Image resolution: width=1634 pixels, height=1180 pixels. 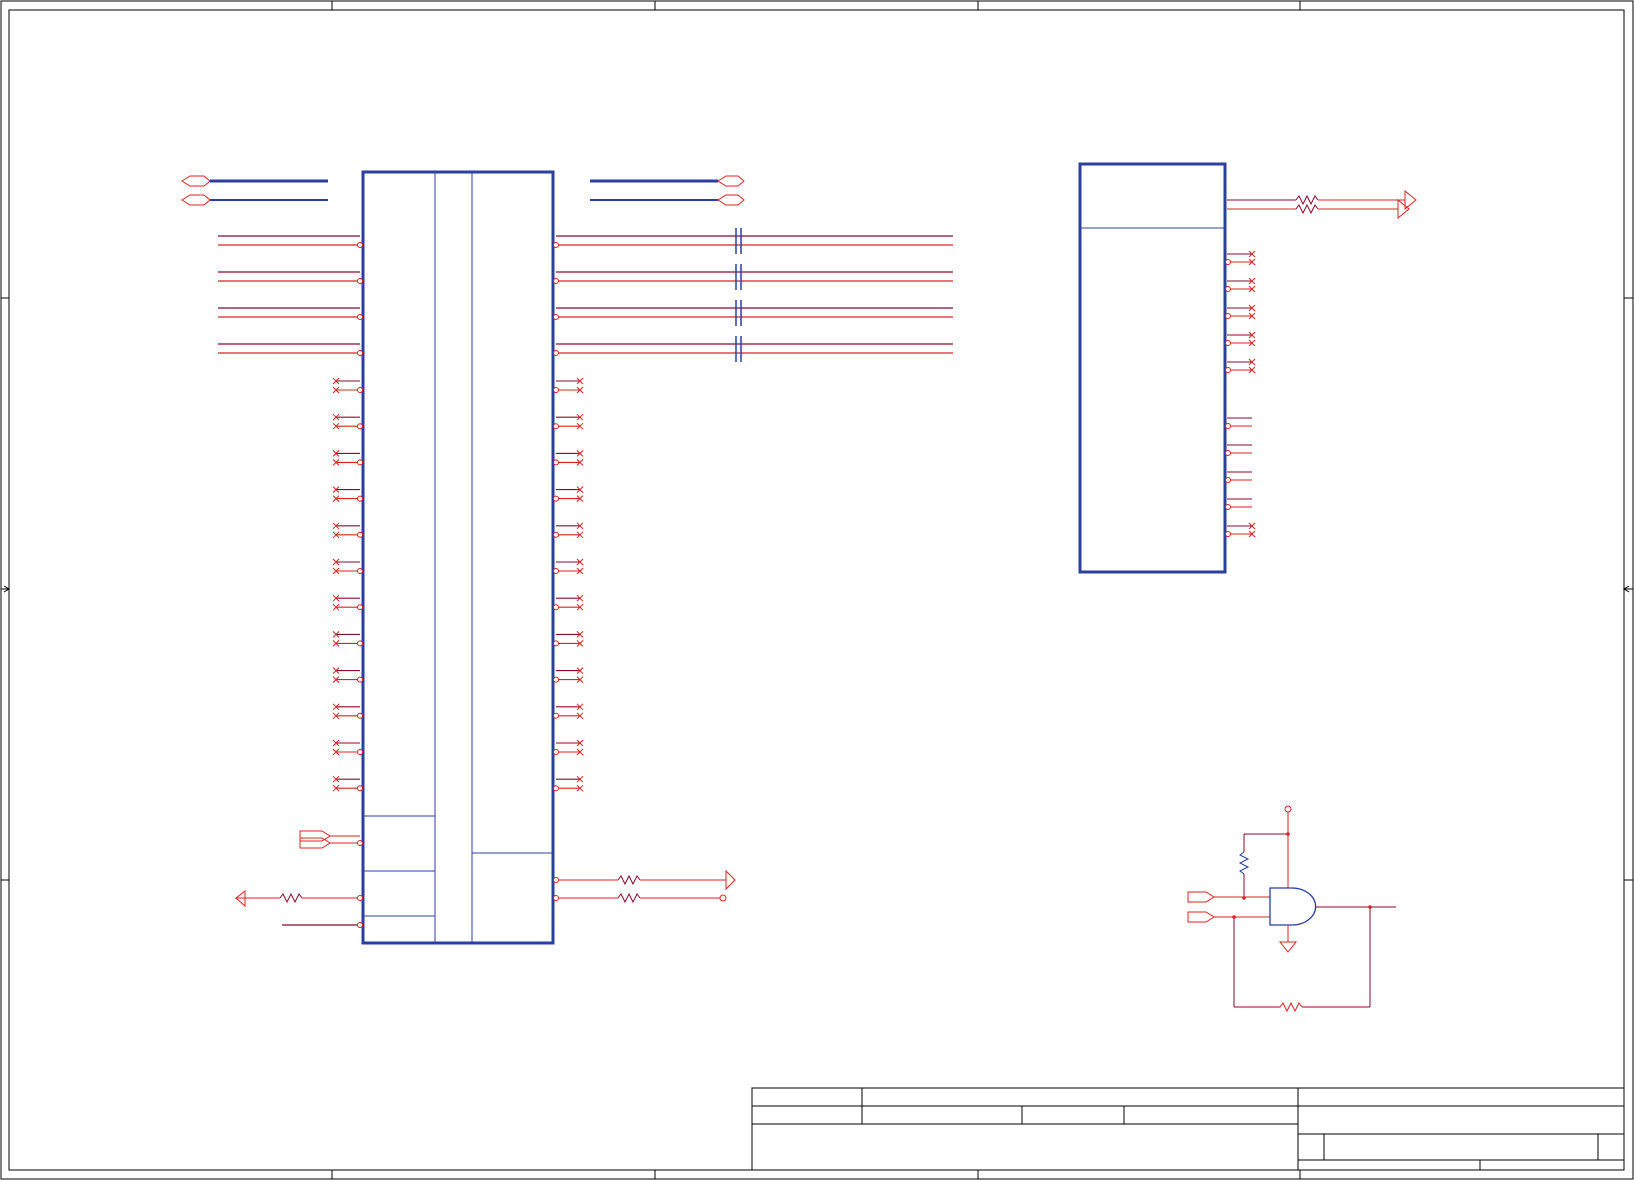 What do you see at coordinates (1188, 1129) in the screenshot?
I see `title-block` at bounding box center [1188, 1129].